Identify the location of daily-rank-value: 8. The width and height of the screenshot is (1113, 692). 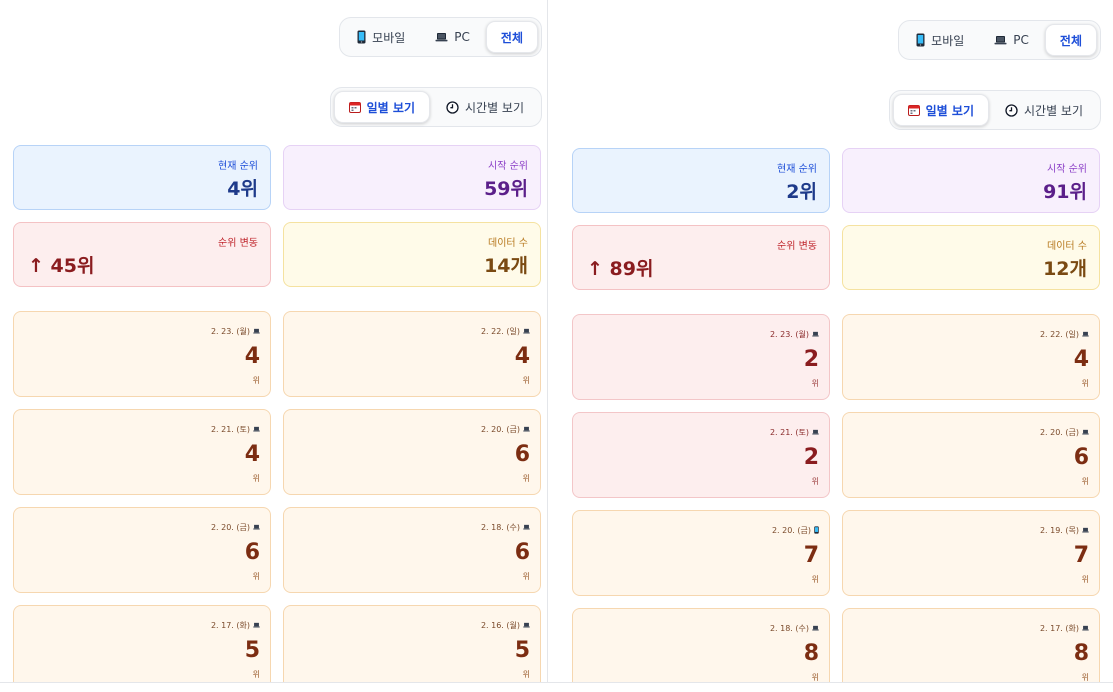
(811, 653).